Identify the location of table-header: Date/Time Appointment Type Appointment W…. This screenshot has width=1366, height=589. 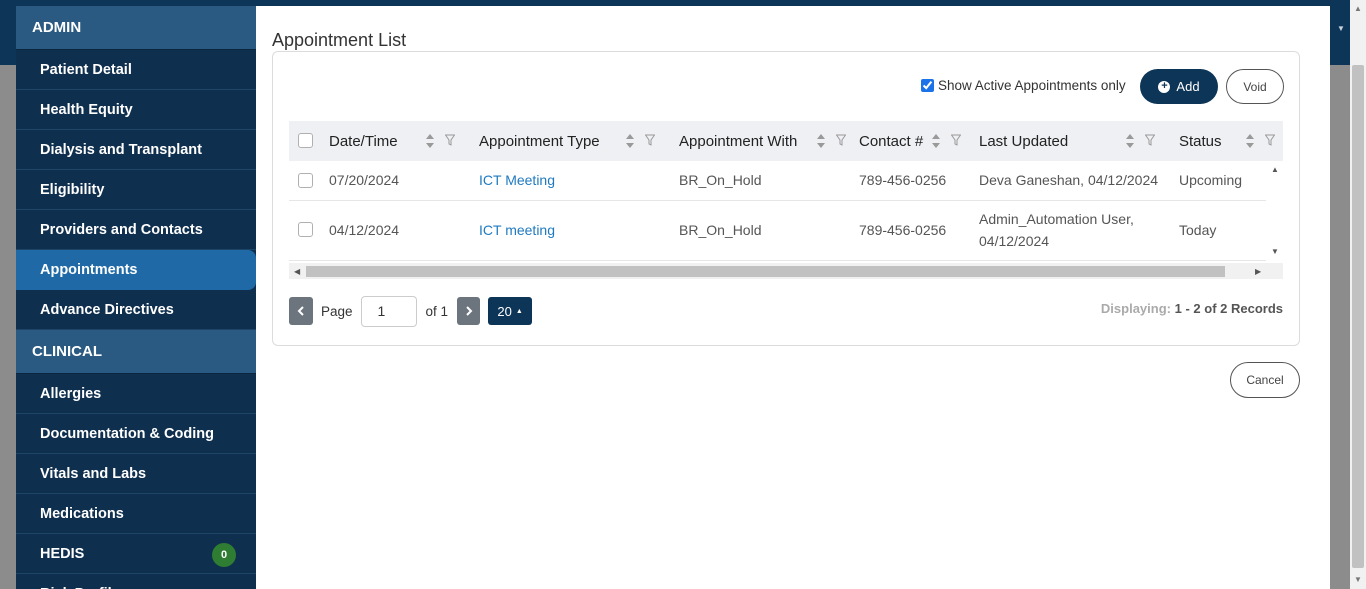
(786, 141).